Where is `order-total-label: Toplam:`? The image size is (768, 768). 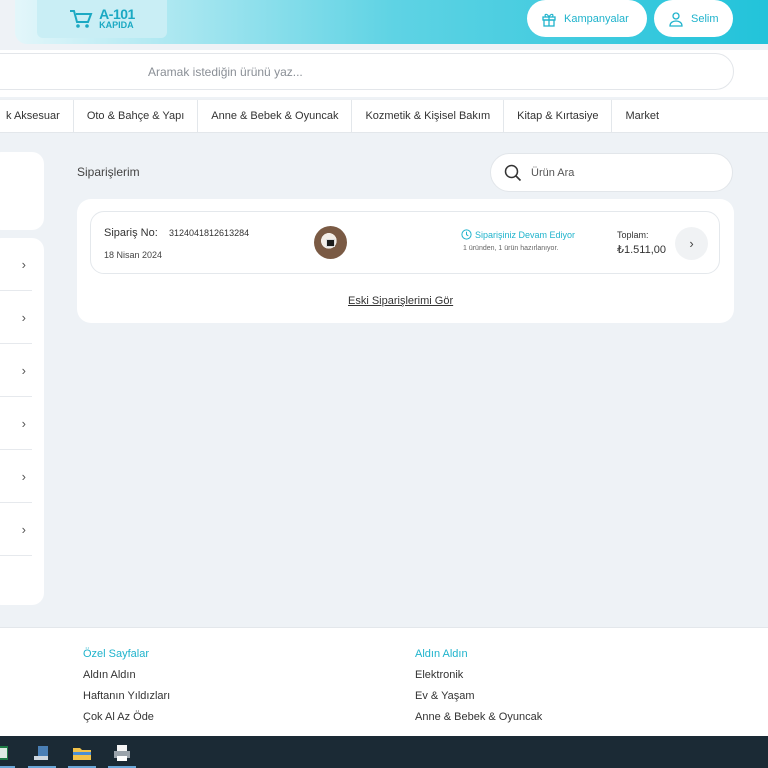 order-total-label: Toplam: is located at coordinates (633, 235).